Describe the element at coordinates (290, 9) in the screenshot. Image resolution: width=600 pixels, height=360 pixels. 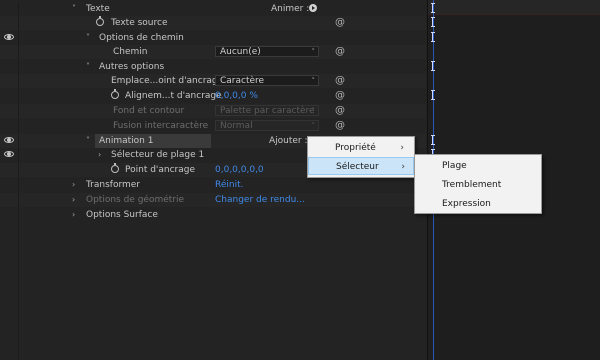
I see `animer-label: Animer :` at that location.